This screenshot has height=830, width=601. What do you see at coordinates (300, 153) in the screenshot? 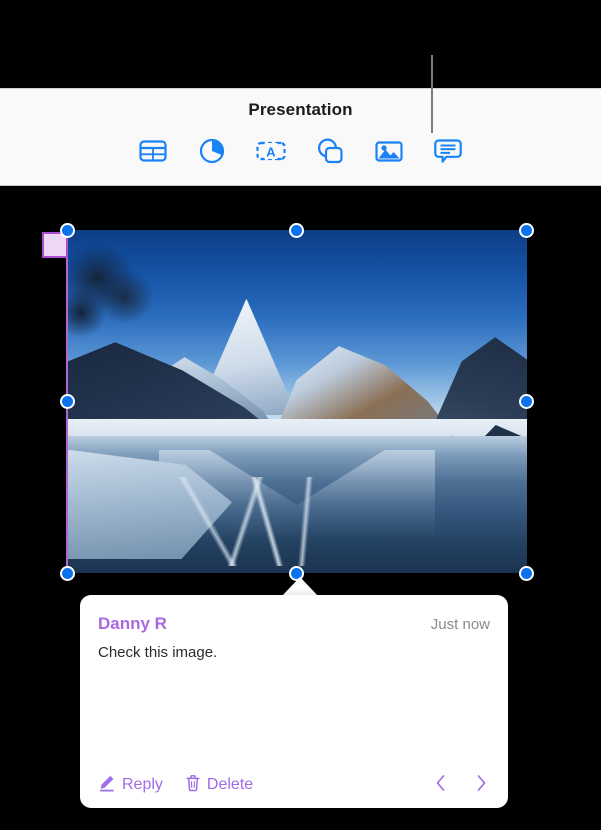
I see `toolbar-button-group: A` at bounding box center [300, 153].